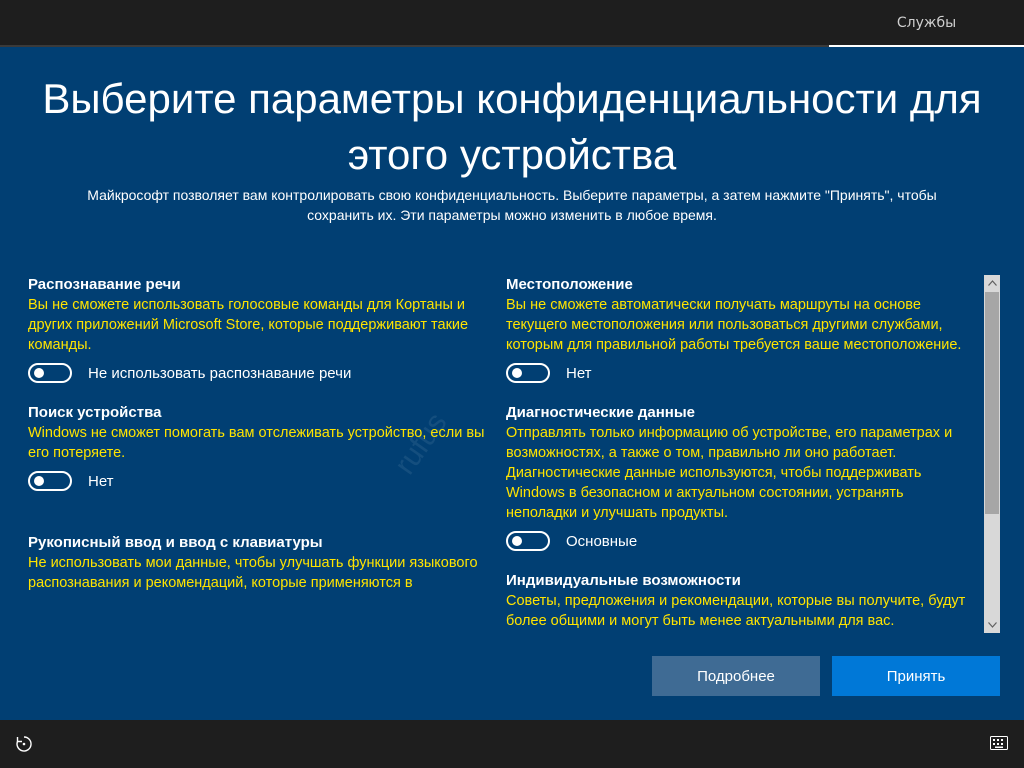 Image resolution: width=1024 pixels, height=768 pixels. I want to click on scroll-down-arrow-icon, so click(992, 625).